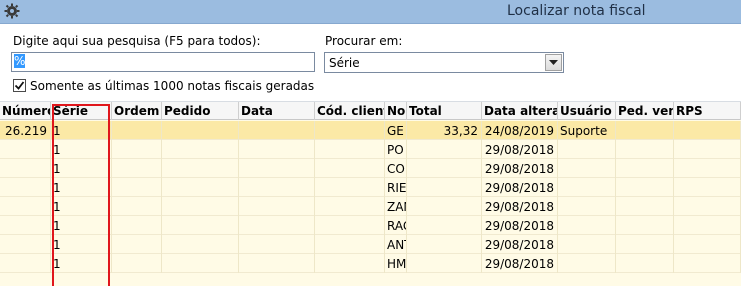 This screenshot has height=286, width=741. What do you see at coordinates (81, 111) in the screenshot?
I see `col-header-serie: Série` at bounding box center [81, 111].